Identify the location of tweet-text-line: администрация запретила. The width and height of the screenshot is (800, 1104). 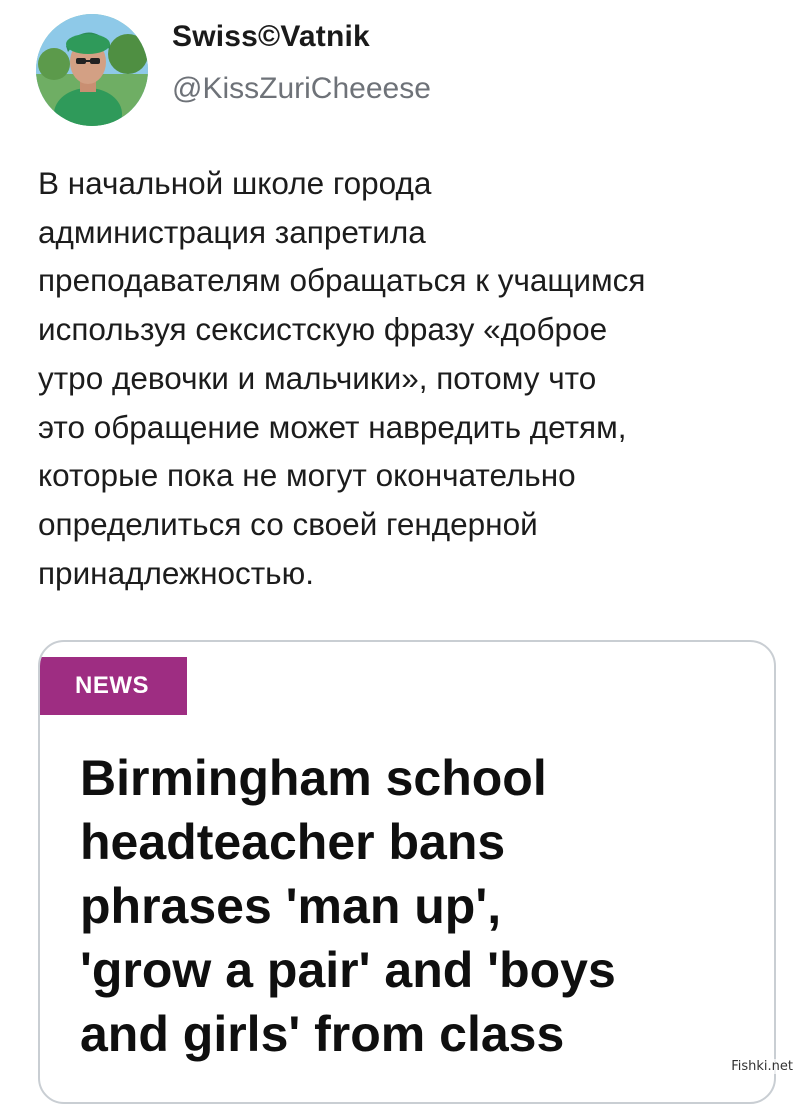
(232, 231).